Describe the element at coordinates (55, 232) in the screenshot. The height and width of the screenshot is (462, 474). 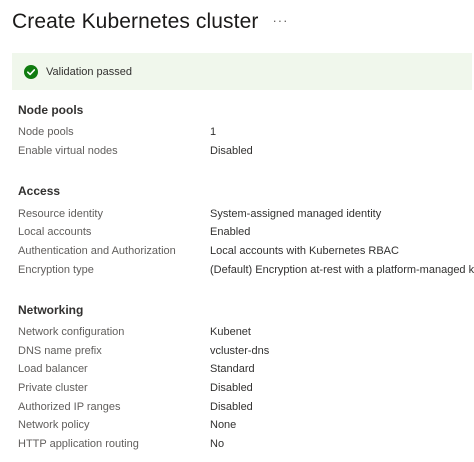
I see `row-label: Local accounts` at that location.